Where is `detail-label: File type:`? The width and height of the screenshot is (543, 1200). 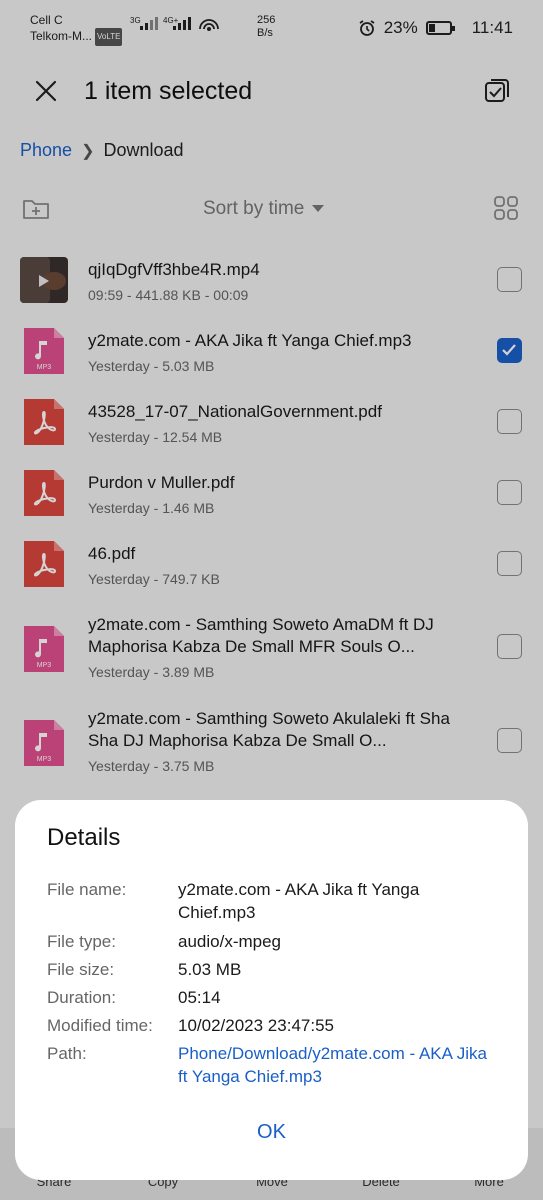 detail-label: File type: is located at coordinates (81, 941).